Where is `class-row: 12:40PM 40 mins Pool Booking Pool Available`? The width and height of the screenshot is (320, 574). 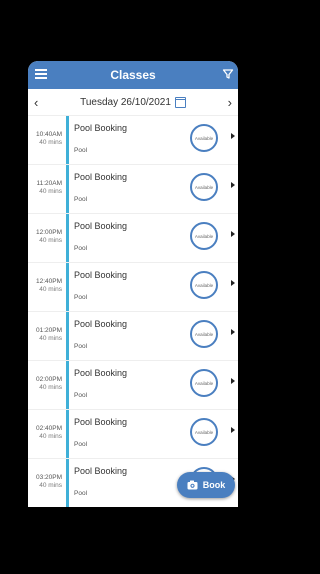
class-row: 12:40PM 40 mins Pool Booking Pool Available is located at coordinates (133, 287).